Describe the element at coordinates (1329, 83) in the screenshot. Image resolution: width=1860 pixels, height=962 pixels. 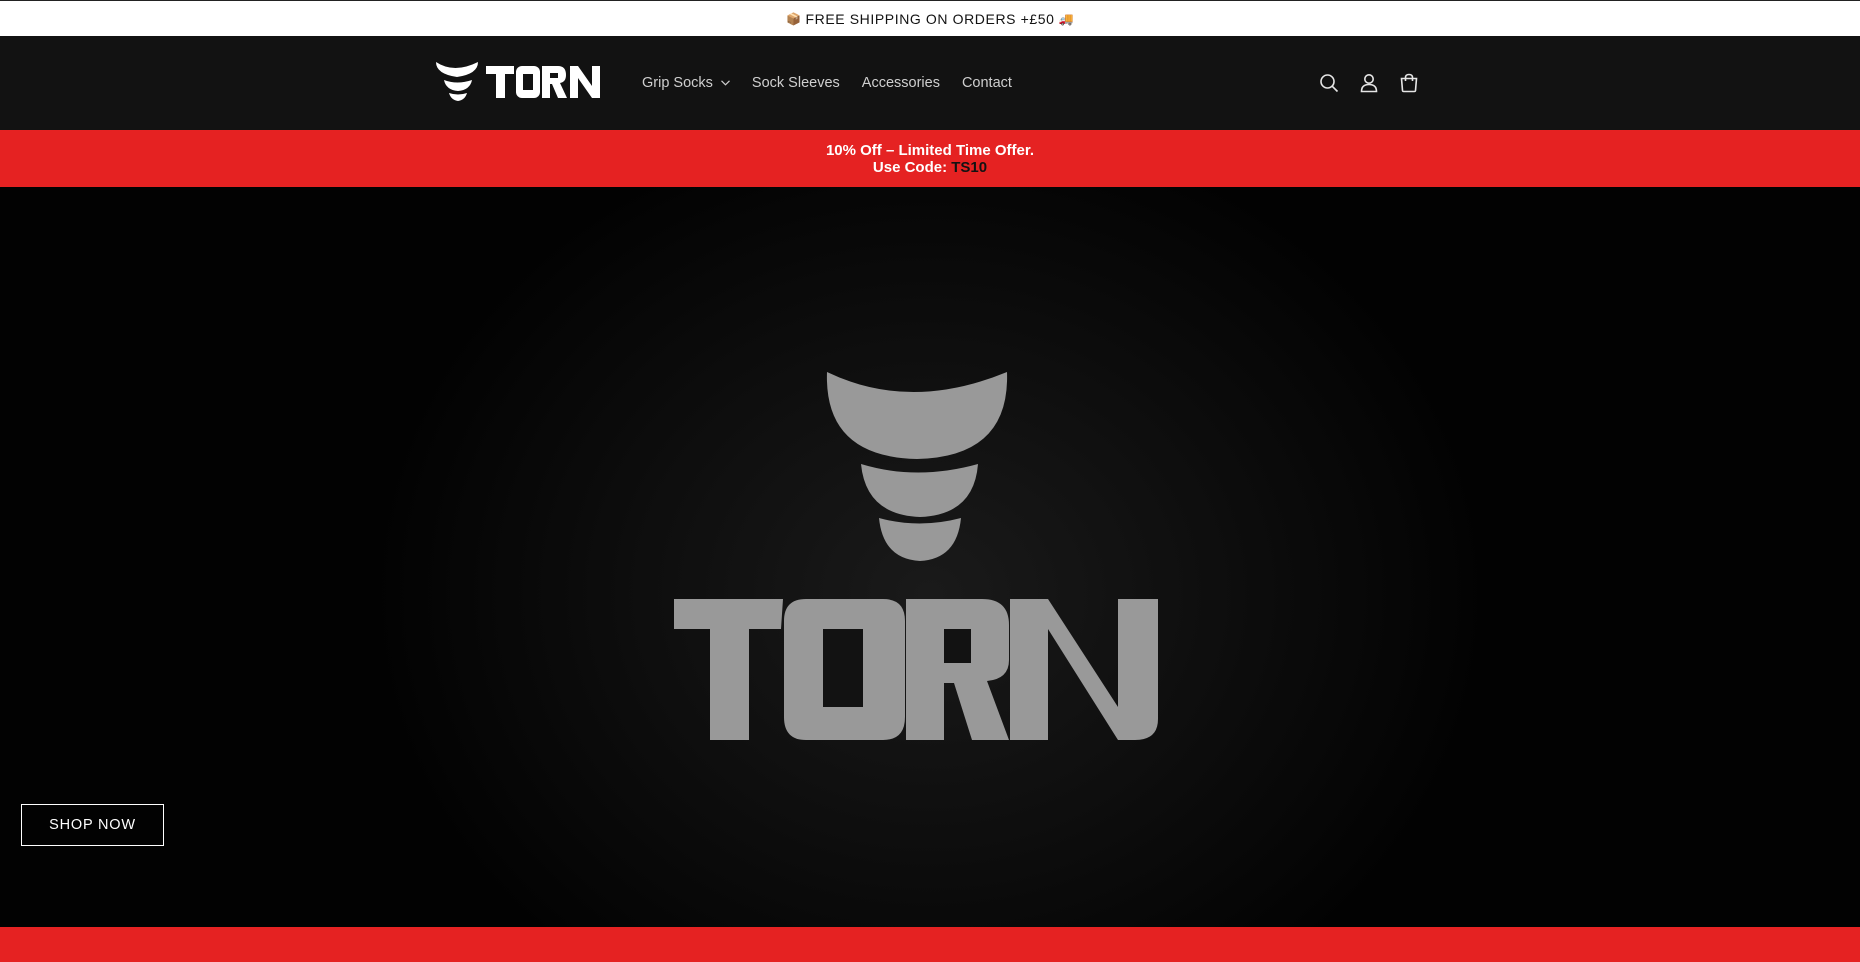
I see `search-icon` at that location.